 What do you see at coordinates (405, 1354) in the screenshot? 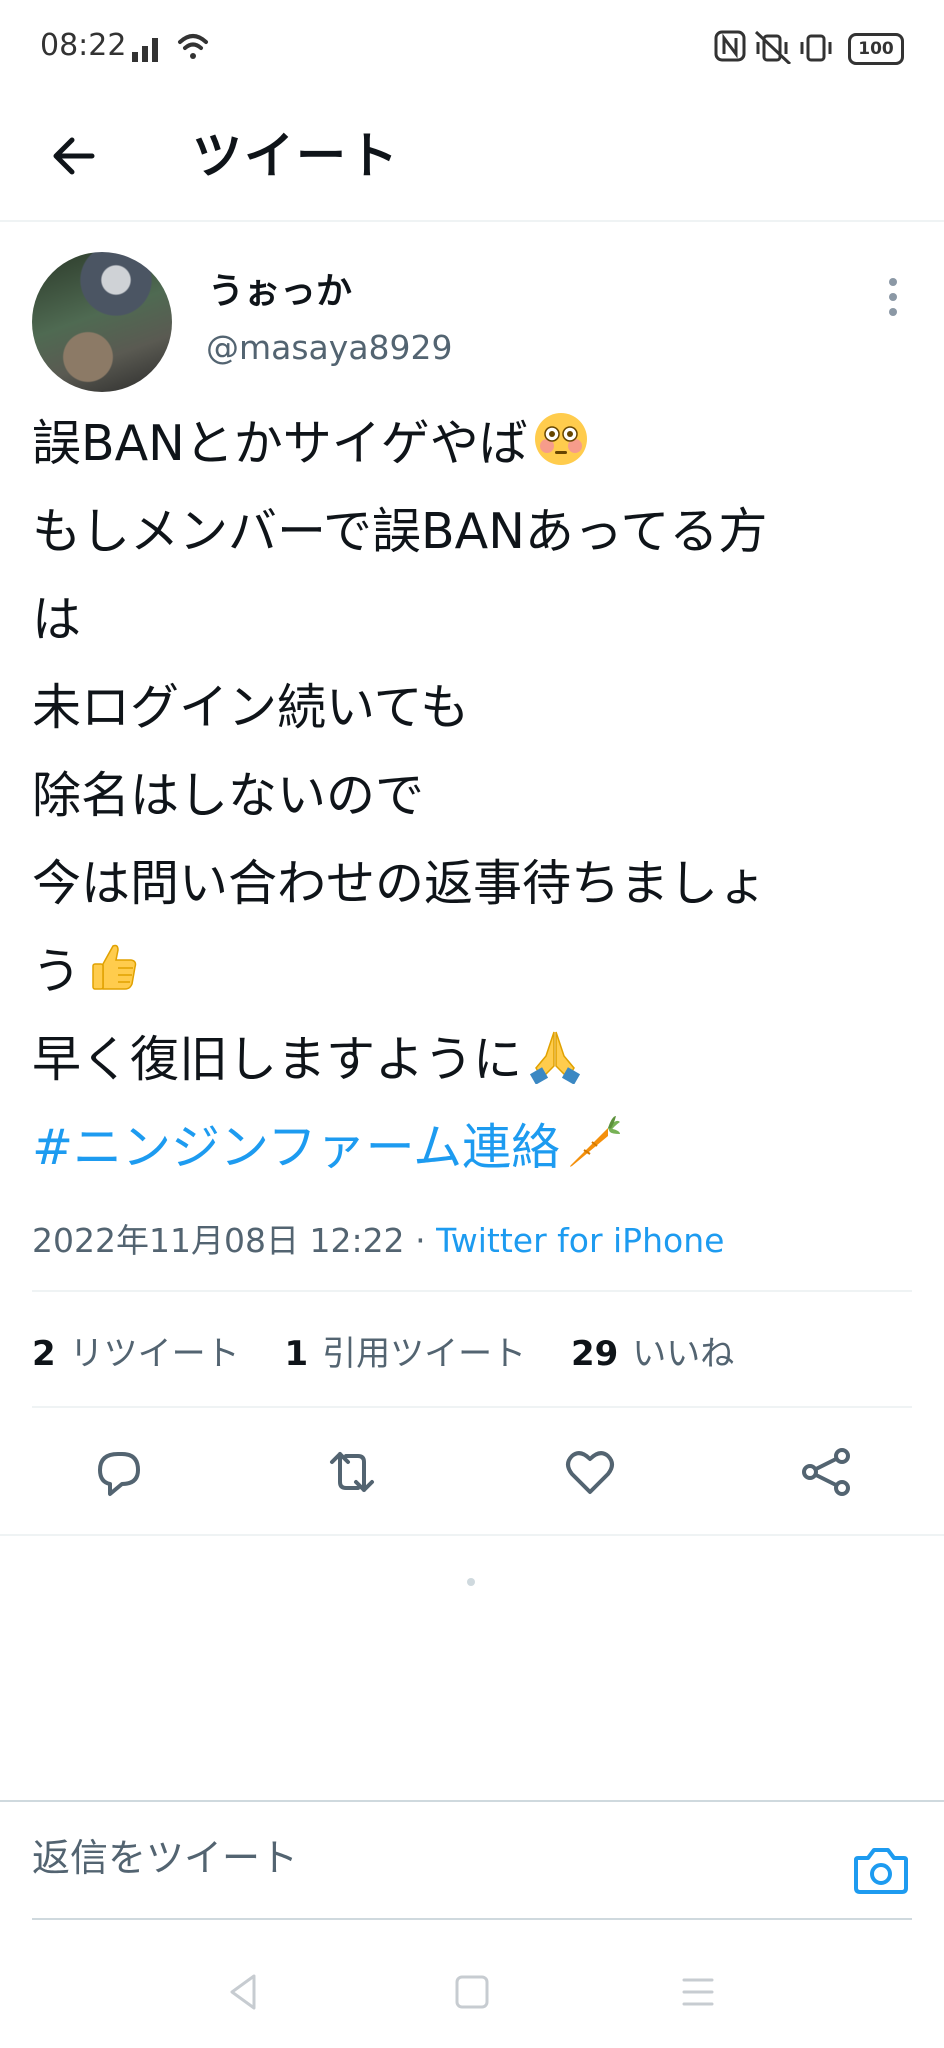
I see `quotes-stat: 1 引用ツイート` at bounding box center [405, 1354].